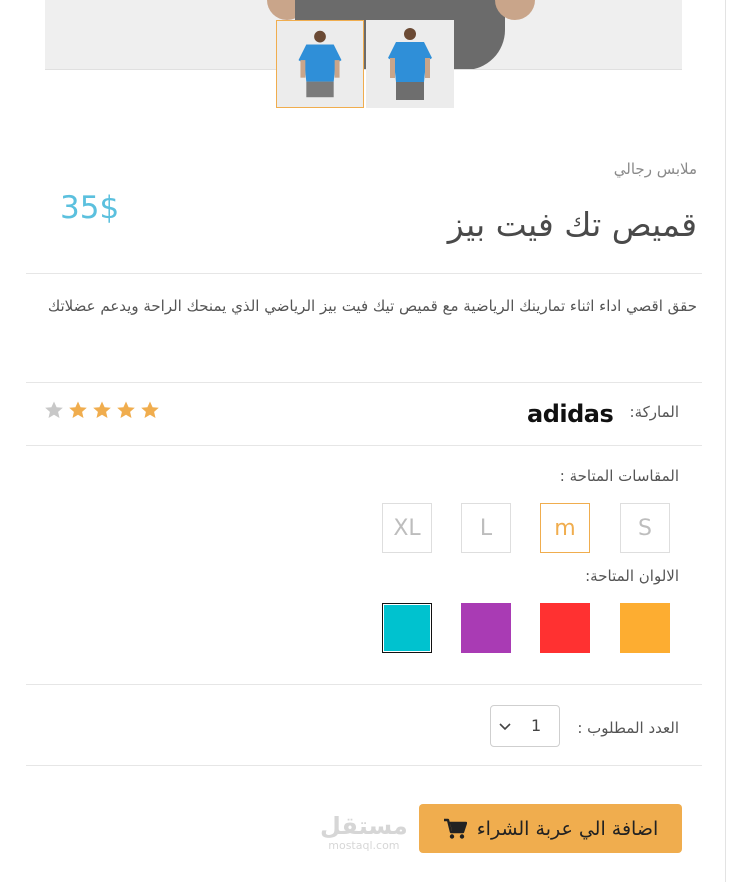 This screenshot has width=729, height=882. Describe the element at coordinates (407, 528) in the screenshot. I see `size-option-xl: XL` at that location.